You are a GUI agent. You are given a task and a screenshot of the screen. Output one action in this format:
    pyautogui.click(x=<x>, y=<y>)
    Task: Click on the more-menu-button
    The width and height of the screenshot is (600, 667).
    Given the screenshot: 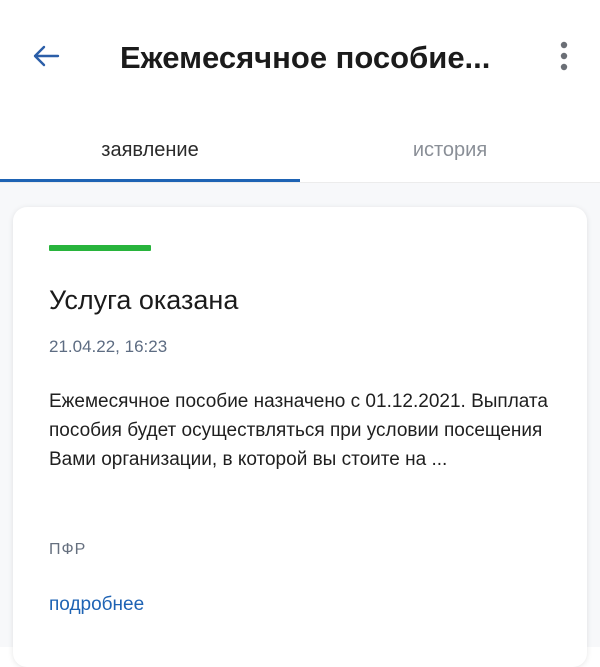 What is the action you would take?
    pyautogui.click(x=564, y=56)
    